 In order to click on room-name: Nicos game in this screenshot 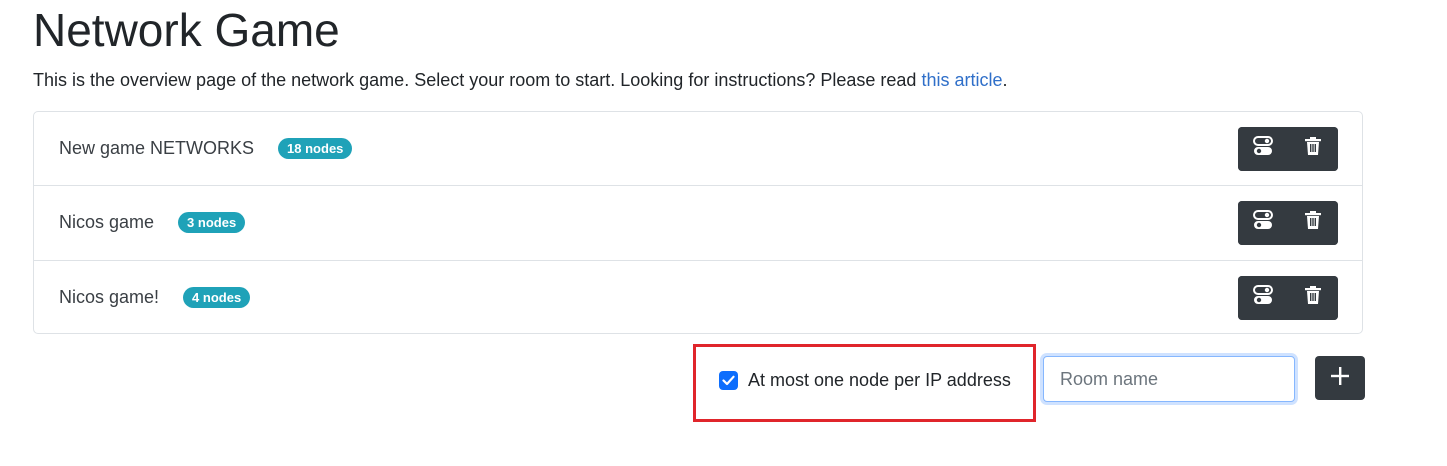, I will do `click(106, 222)`.